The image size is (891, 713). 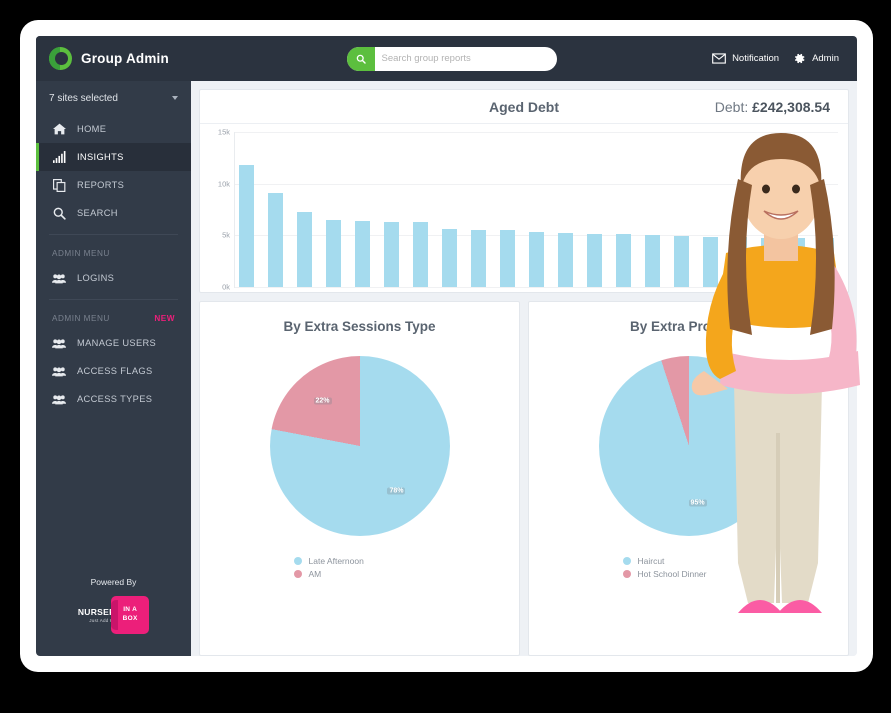 What do you see at coordinates (697, 503) in the screenshot?
I see `pie-slice-label: 95%` at bounding box center [697, 503].